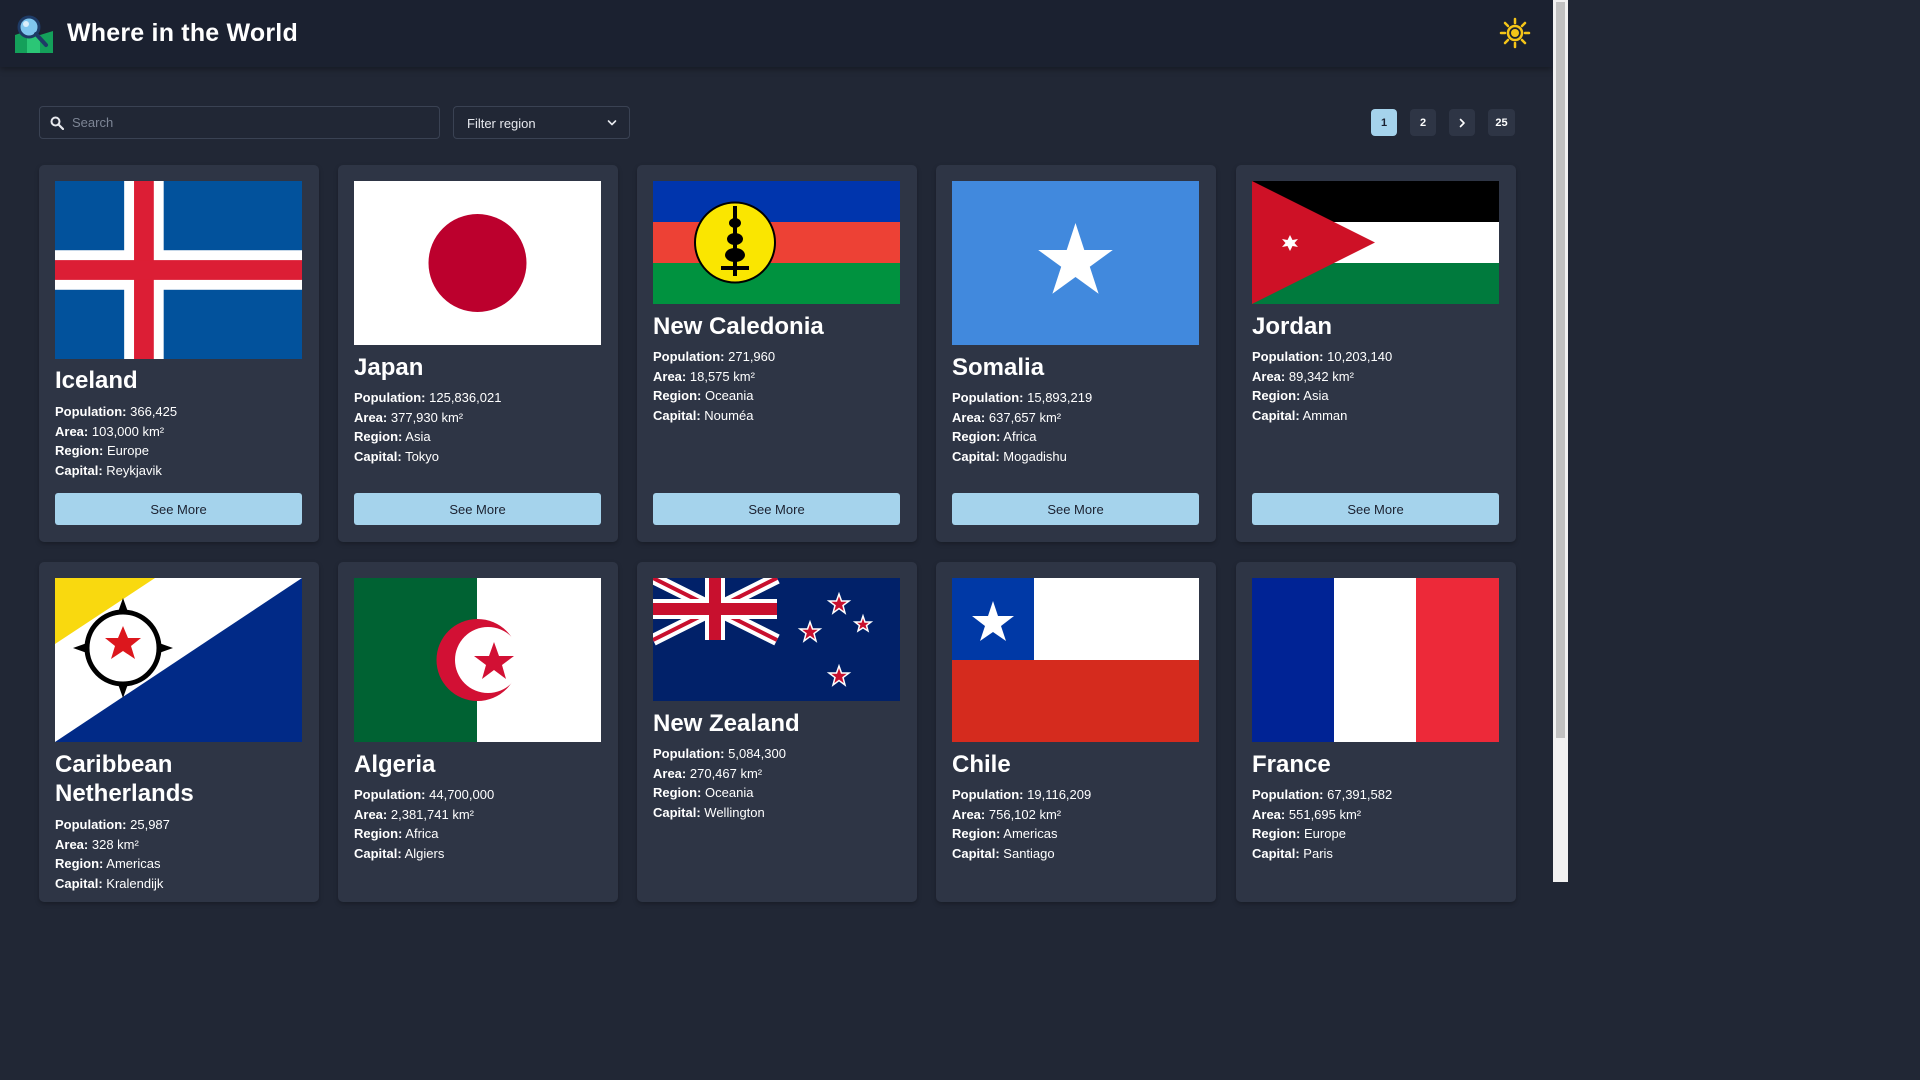  What do you see at coordinates (1292, 326) in the screenshot?
I see `country-name: Jordan` at bounding box center [1292, 326].